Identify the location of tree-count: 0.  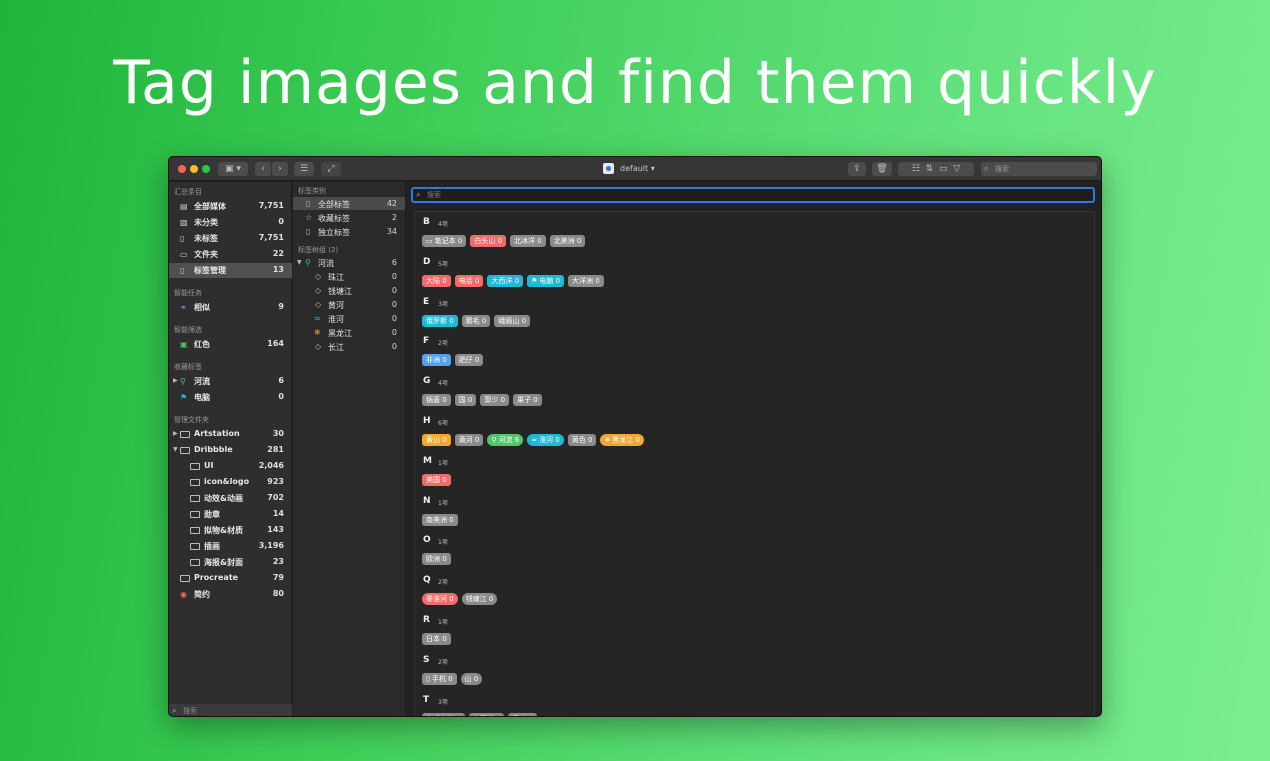
(394, 318).